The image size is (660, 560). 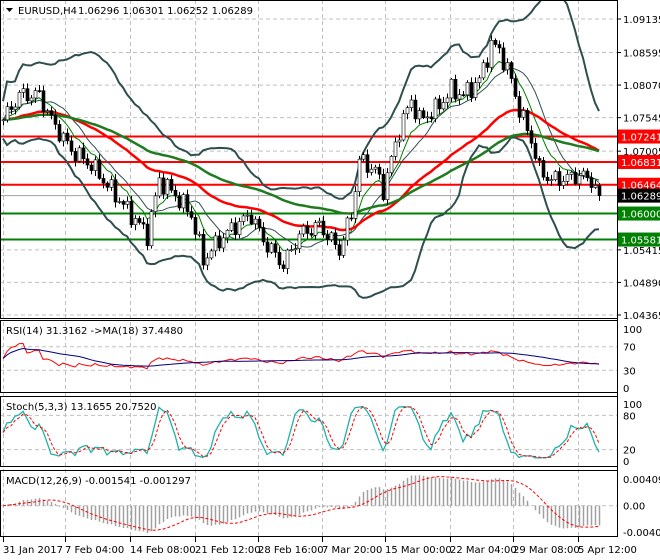 What do you see at coordinates (641, 251) in the screenshot?
I see `price-tick-label: 1.05415` at bounding box center [641, 251].